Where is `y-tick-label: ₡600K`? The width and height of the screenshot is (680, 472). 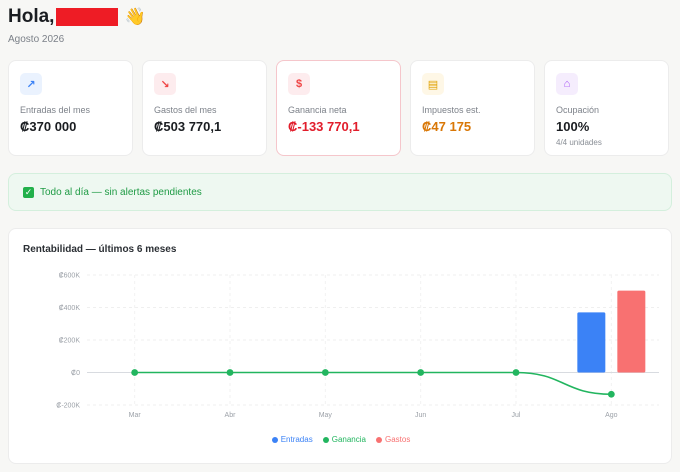 y-tick-label: ₡600K is located at coordinates (70, 276).